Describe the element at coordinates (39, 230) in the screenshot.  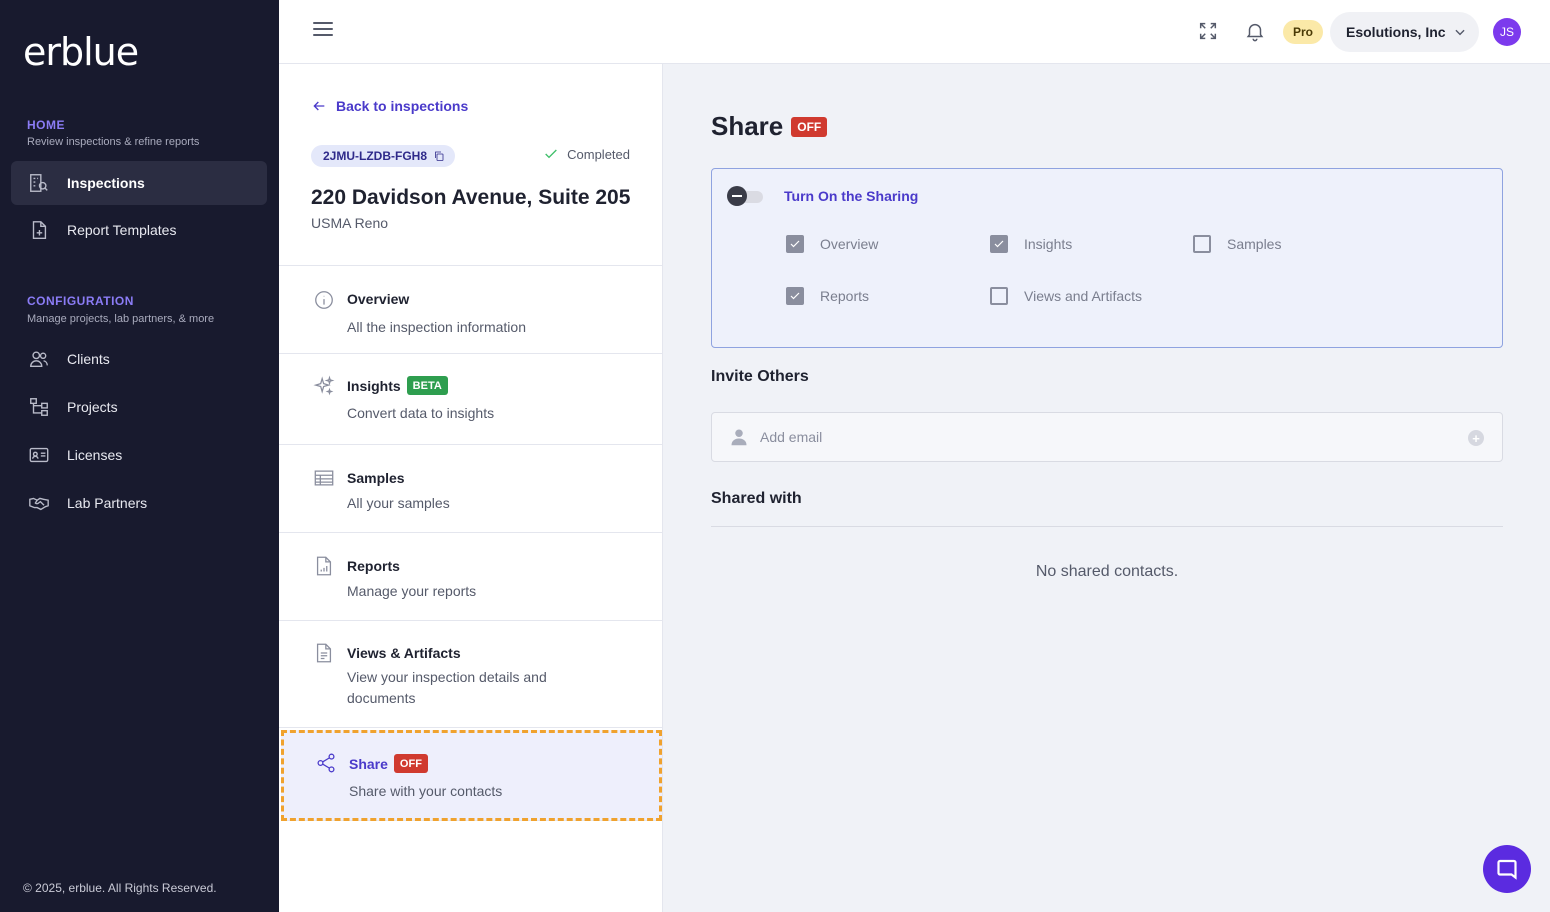
I see `document-plus-icon` at that location.